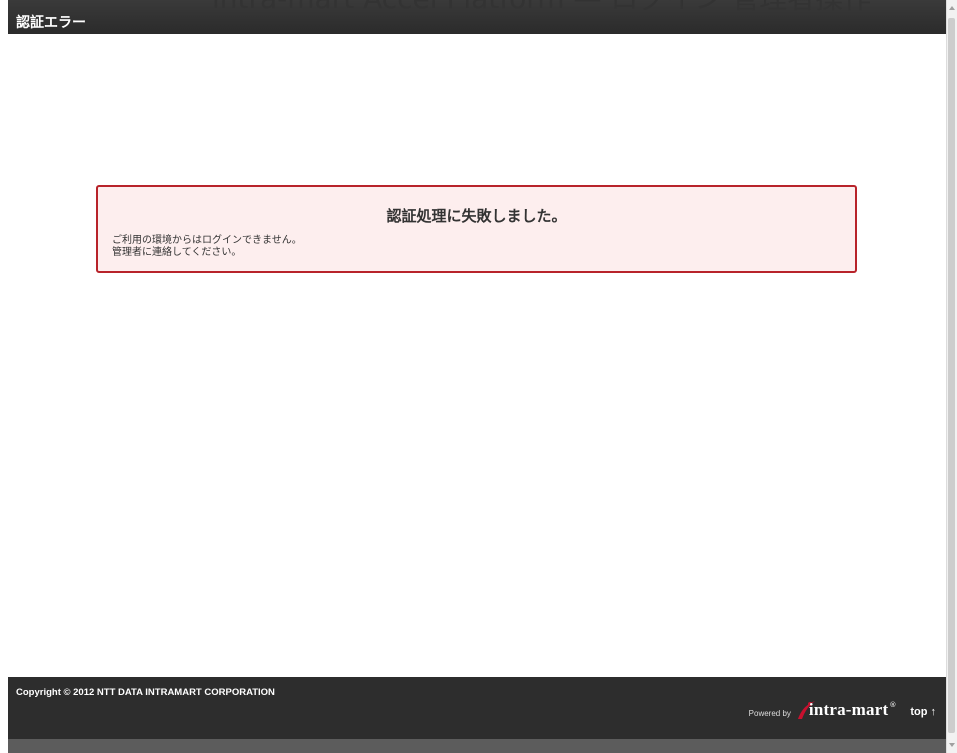  What do you see at coordinates (477, 746) in the screenshot?
I see `bottom-strip` at bounding box center [477, 746].